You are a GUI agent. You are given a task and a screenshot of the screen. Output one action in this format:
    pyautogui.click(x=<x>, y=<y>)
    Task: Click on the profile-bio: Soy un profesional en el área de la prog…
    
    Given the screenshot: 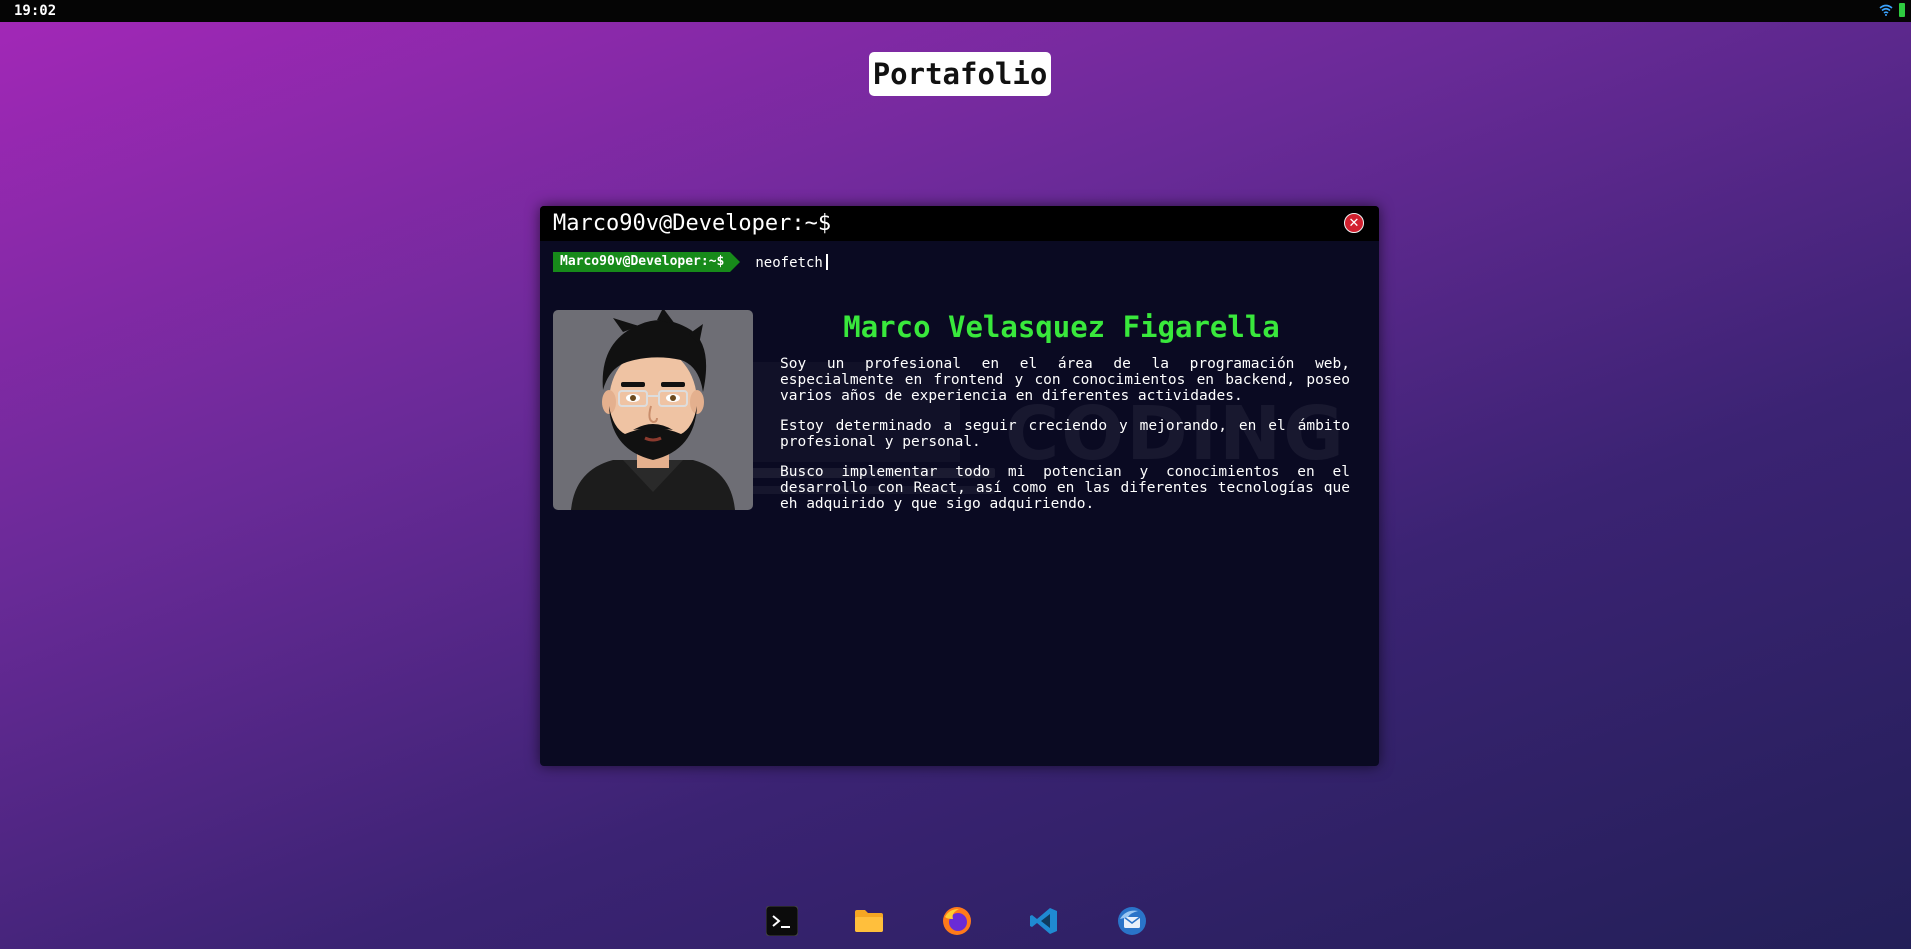 What is the action you would take?
    pyautogui.click(x=1065, y=441)
    